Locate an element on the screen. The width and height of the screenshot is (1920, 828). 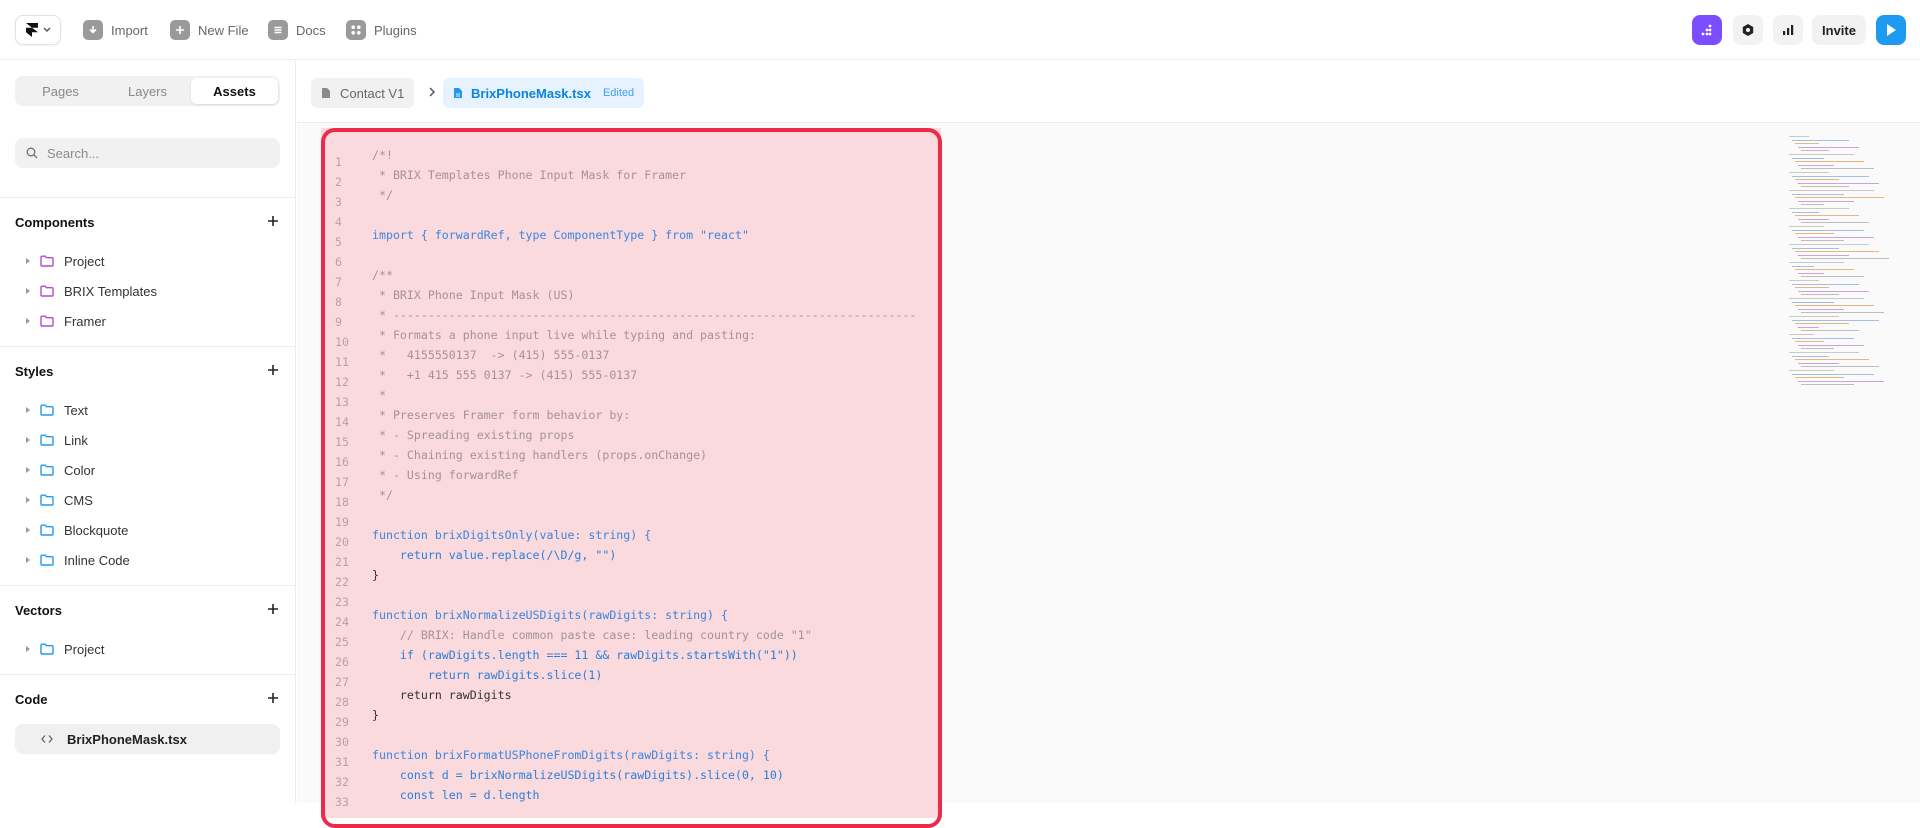
line-text: * - Using forwardRef is located at coordinates (445, 475).